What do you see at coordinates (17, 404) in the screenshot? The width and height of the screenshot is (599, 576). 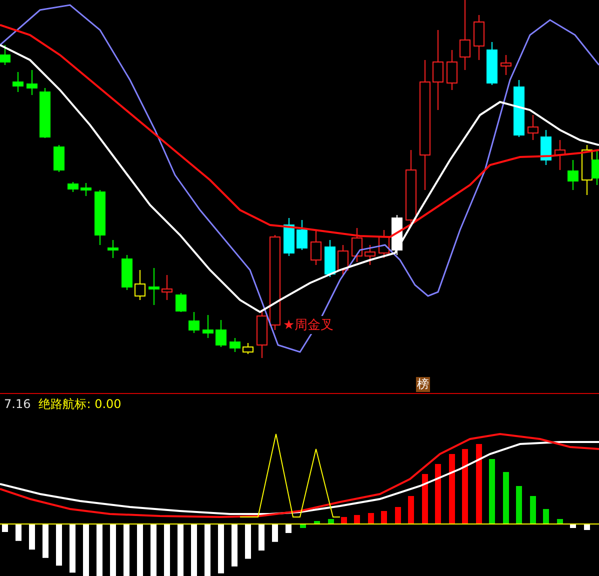 I see `indicator-value: 7.16` at bounding box center [17, 404].